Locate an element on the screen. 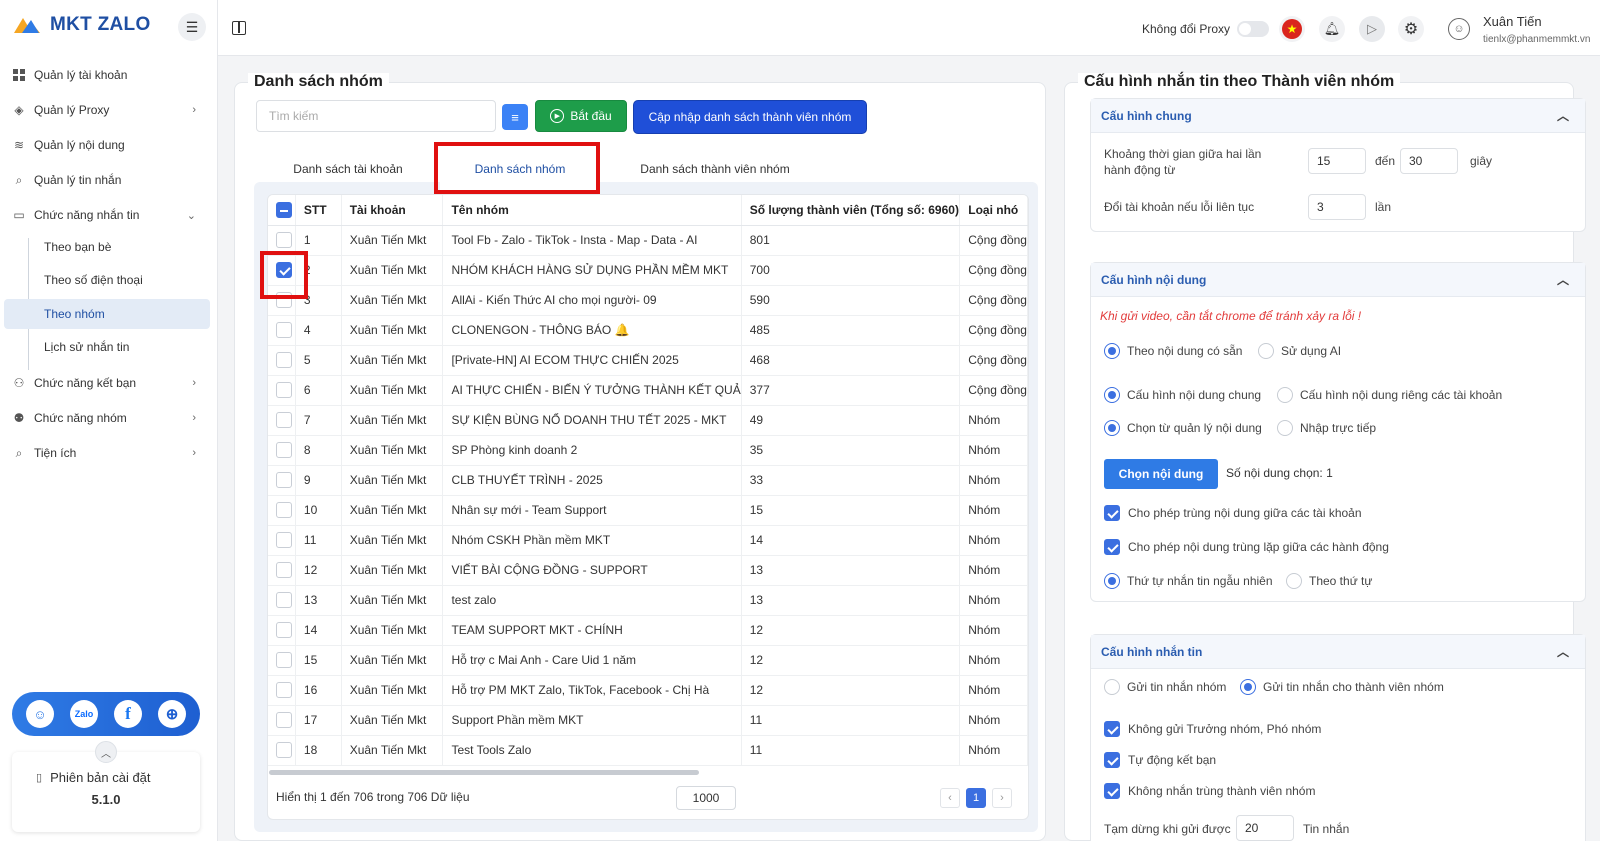 The width and height of the screenshot is (1600, 841). radio-send-group: Gửi tin nhắn nhóm is located at coordinates (1165, 687).